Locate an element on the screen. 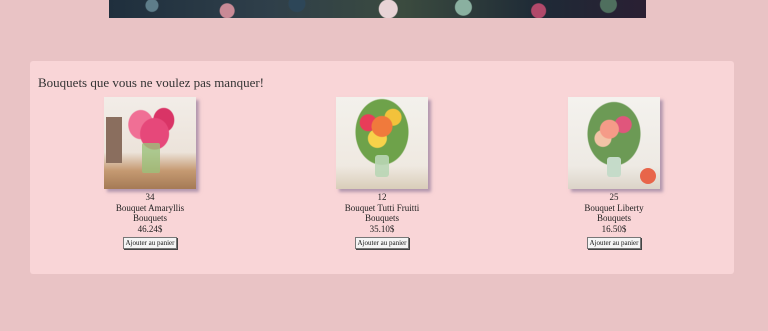 The image size is (768, 331). product-name: Bouquet Tutti Fruitti is located at coordinates (382, 207).